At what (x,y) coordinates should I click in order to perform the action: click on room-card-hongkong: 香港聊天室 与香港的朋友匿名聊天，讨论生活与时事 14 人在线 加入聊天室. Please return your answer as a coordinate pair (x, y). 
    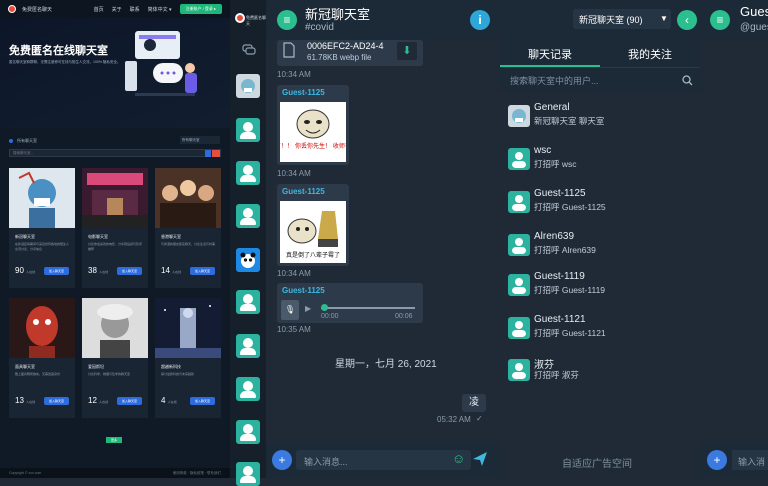
    Looking at the image, I should click on (188, 228).